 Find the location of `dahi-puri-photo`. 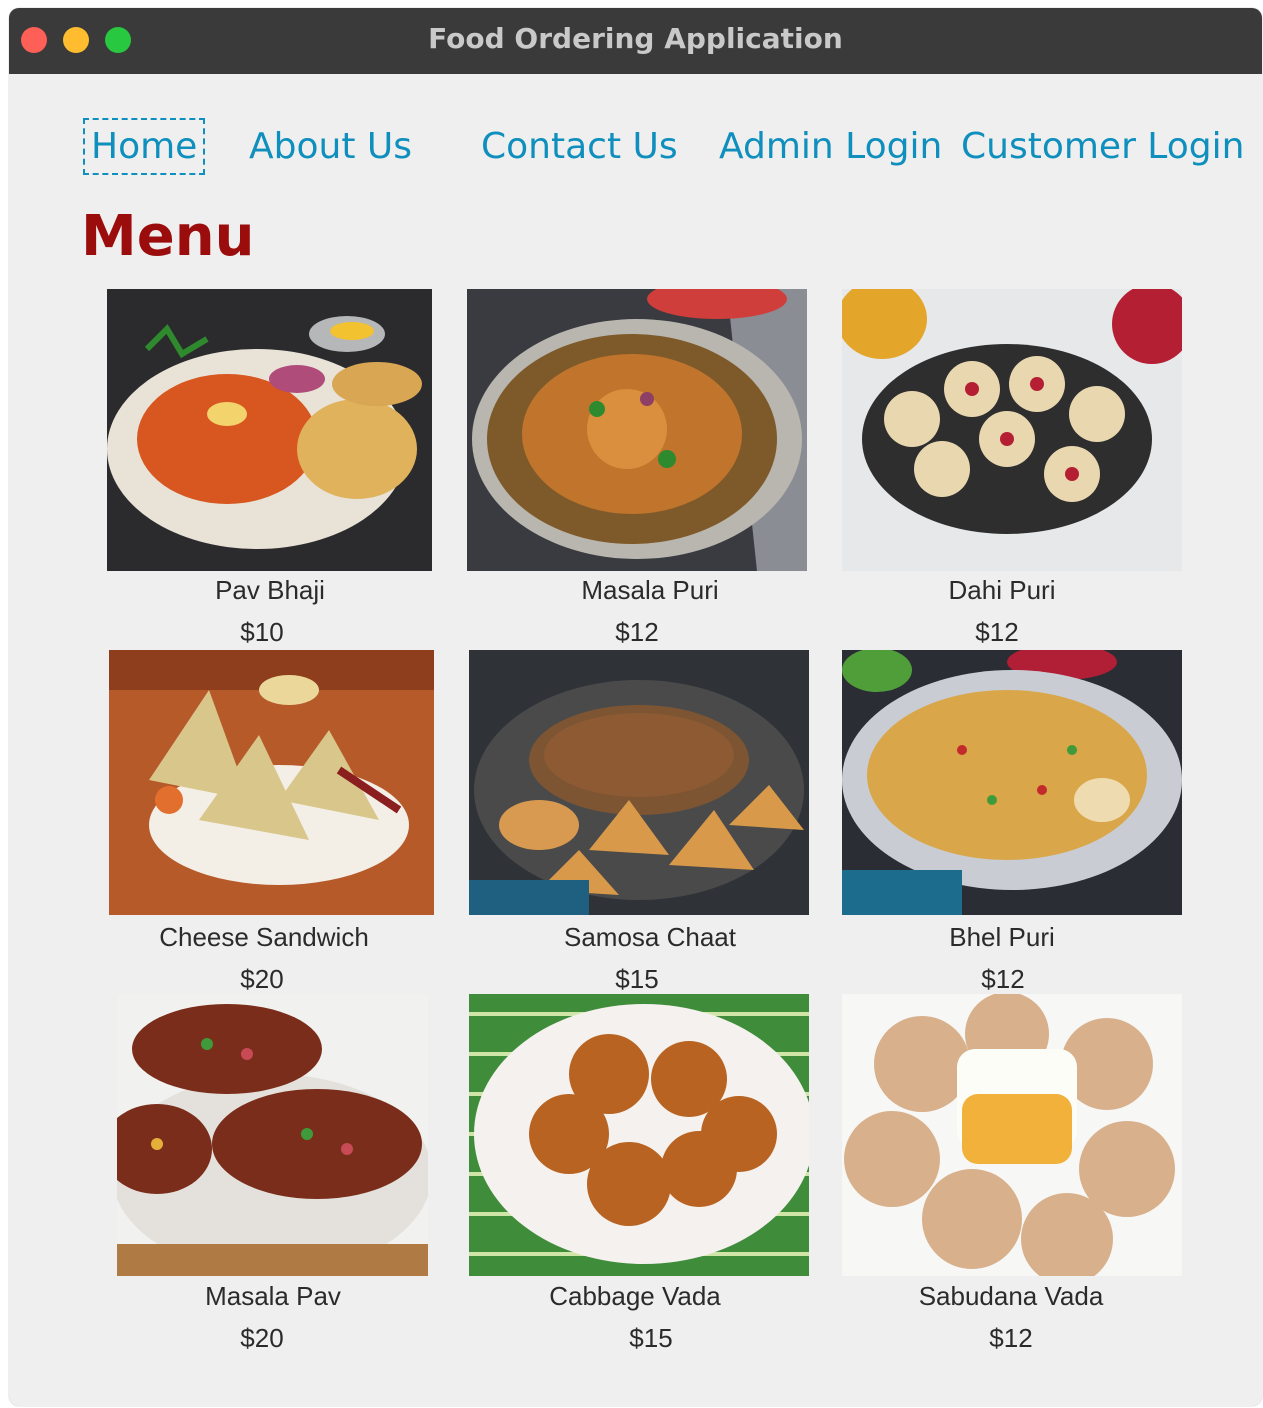

dahi-puri-photo is located at coordinates (1012, 430).